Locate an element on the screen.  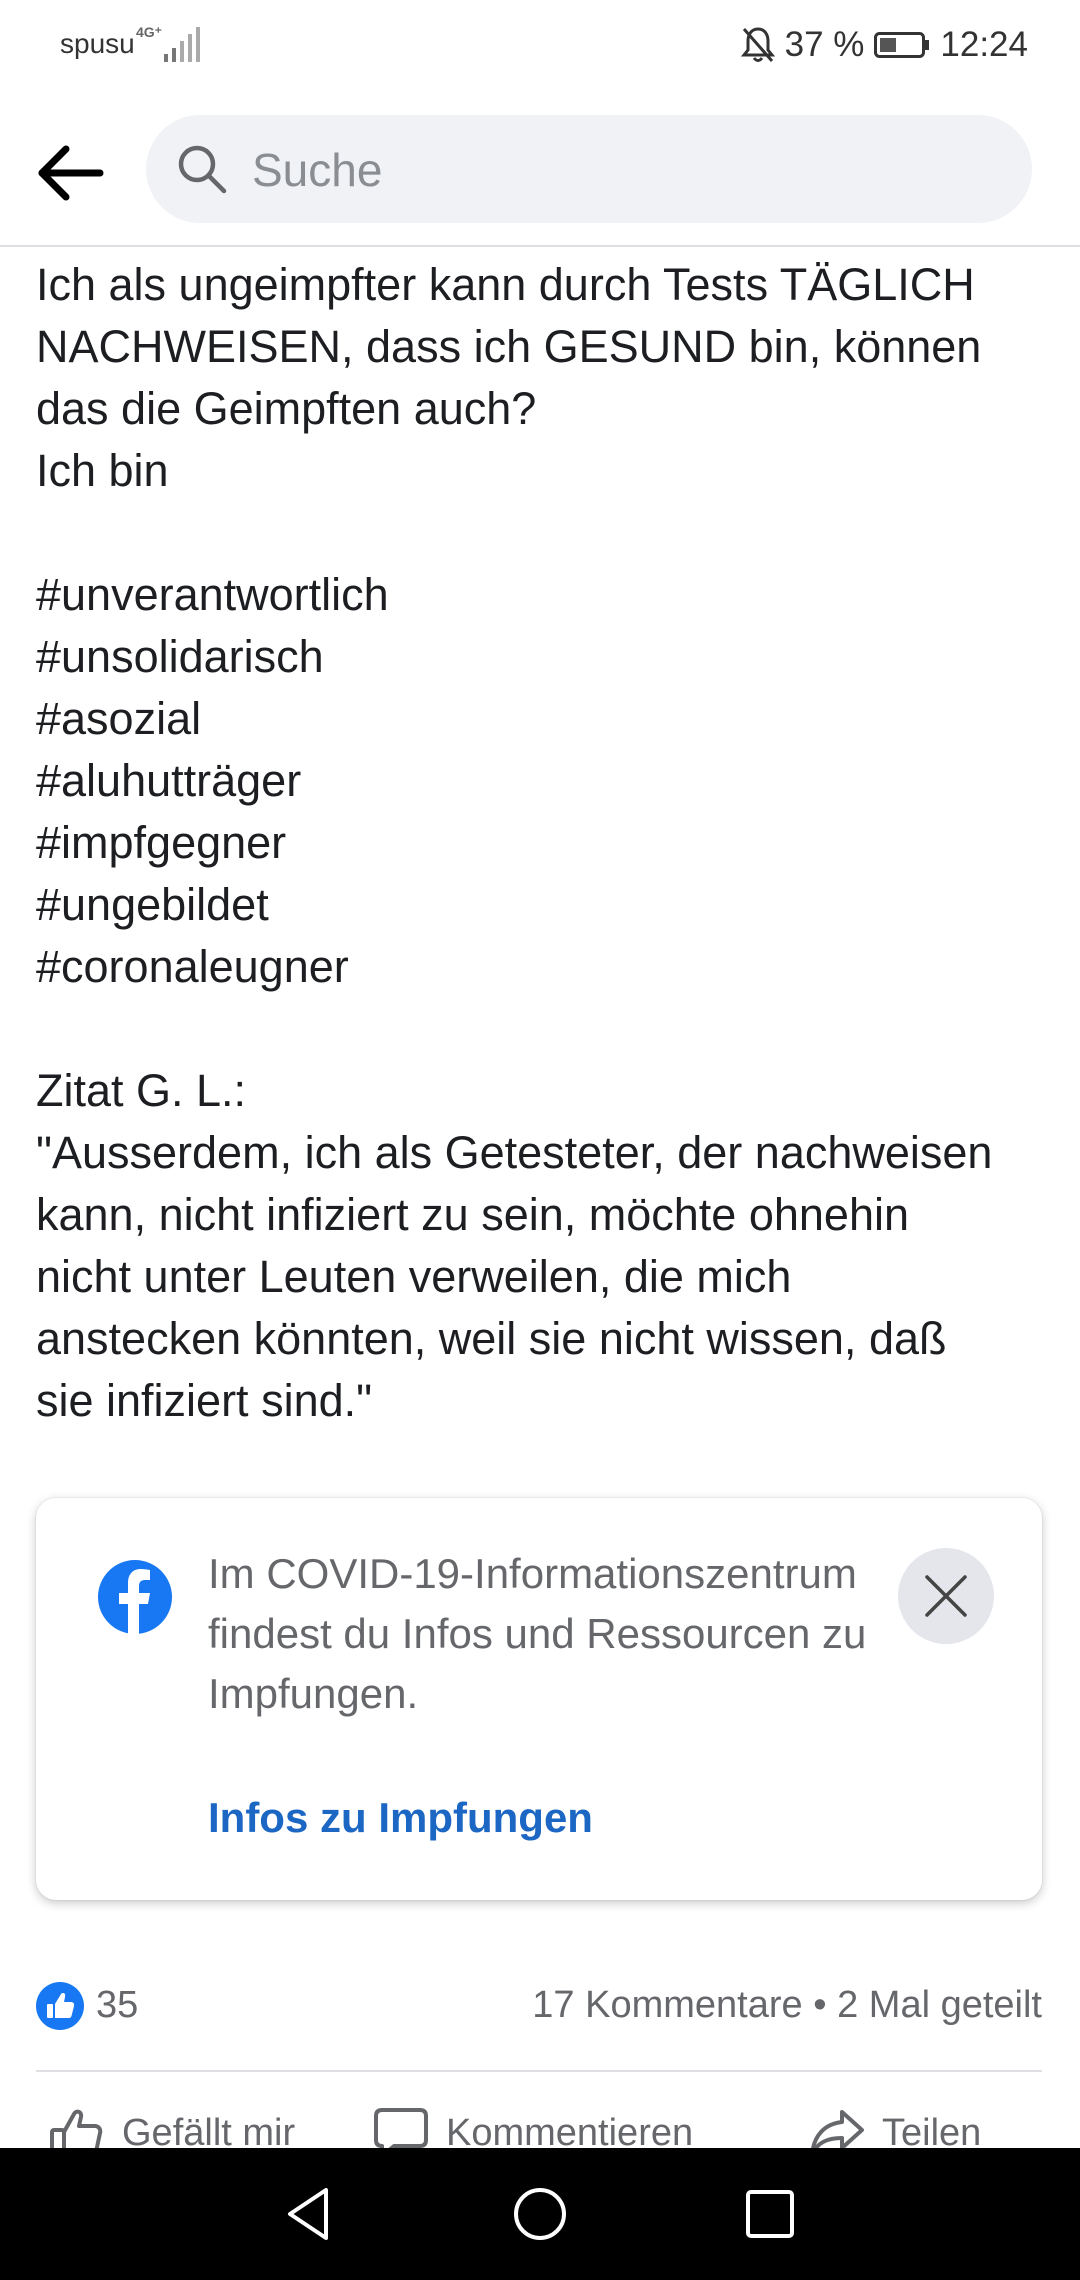
status-bar: spusu 4G⁺ 37 % 12:24 is located at coordinates (540, 47).